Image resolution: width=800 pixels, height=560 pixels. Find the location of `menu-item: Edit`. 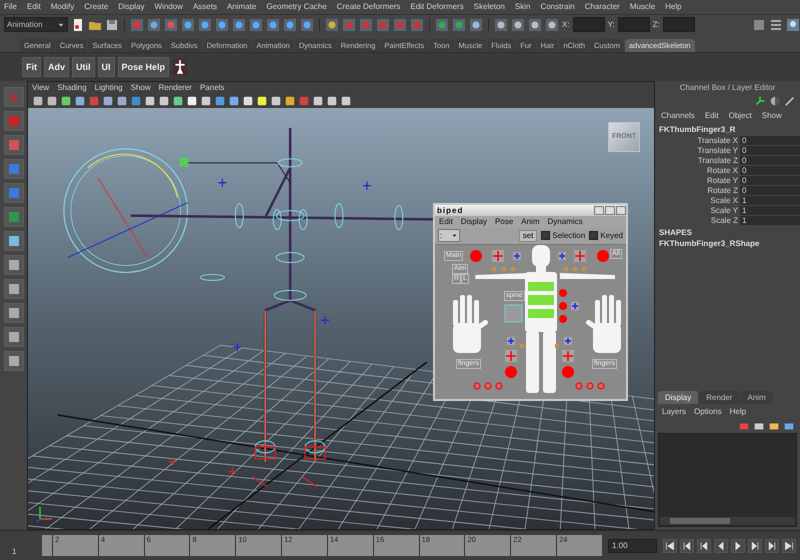

menu-item: Edit is located at coordinates (33, 7).